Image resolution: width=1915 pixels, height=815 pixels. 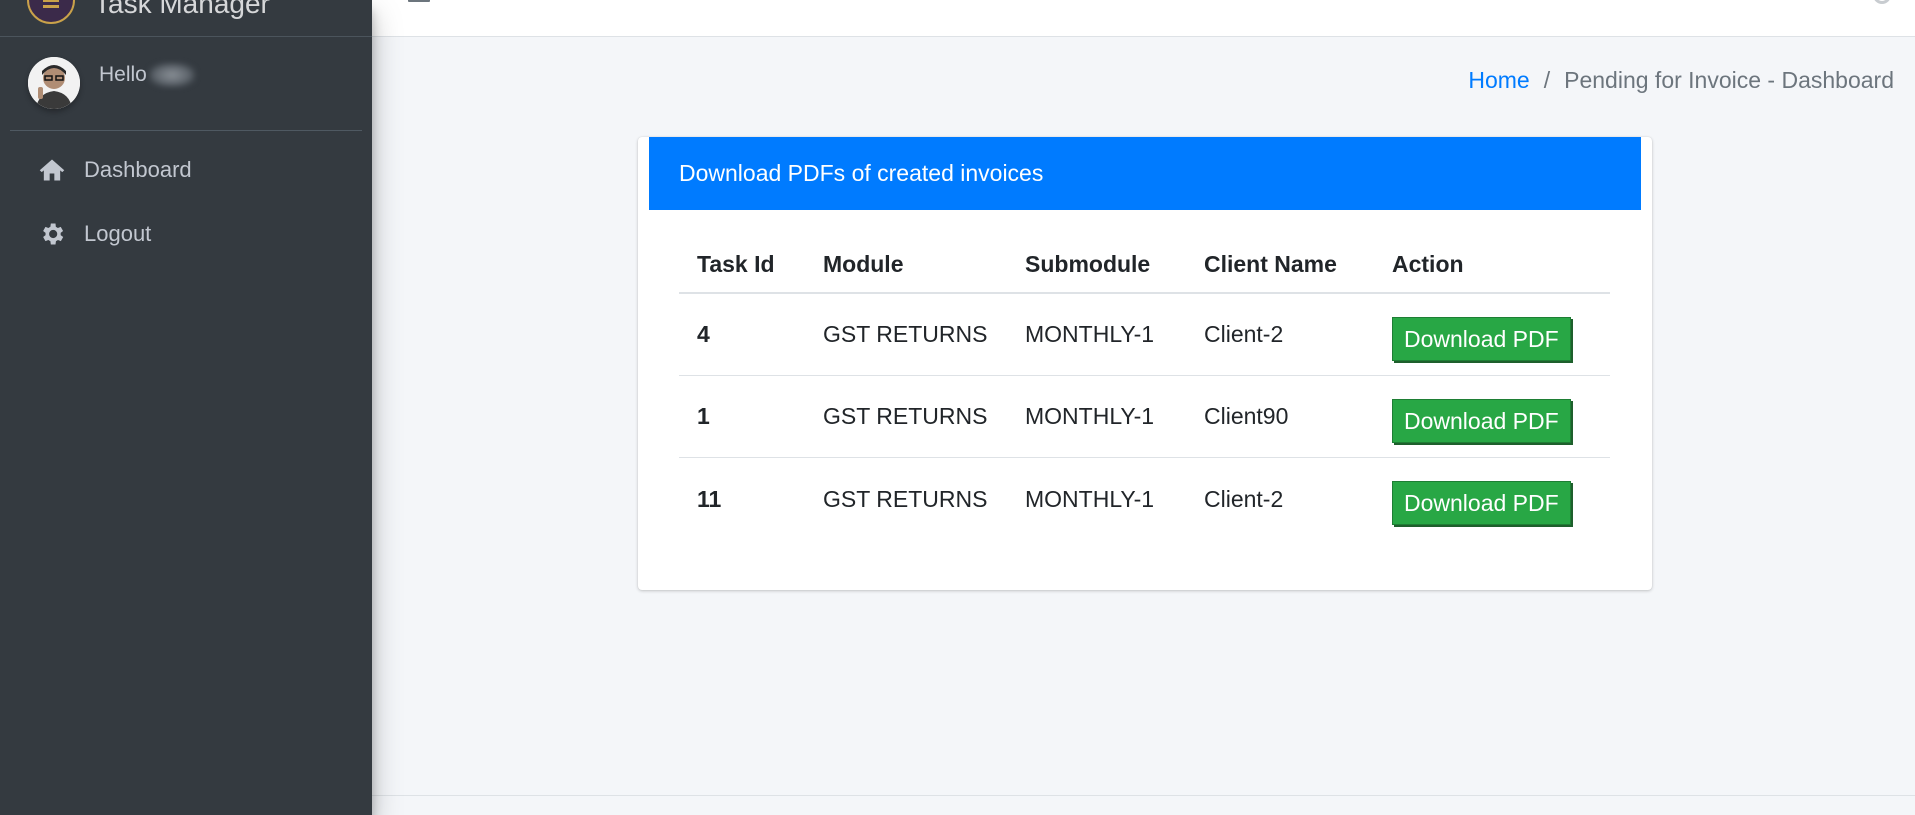 What do you see at coordinates (709, 498) in the screenshot?
I see `task-id-cell: 11` at bounding box center [709, 498].